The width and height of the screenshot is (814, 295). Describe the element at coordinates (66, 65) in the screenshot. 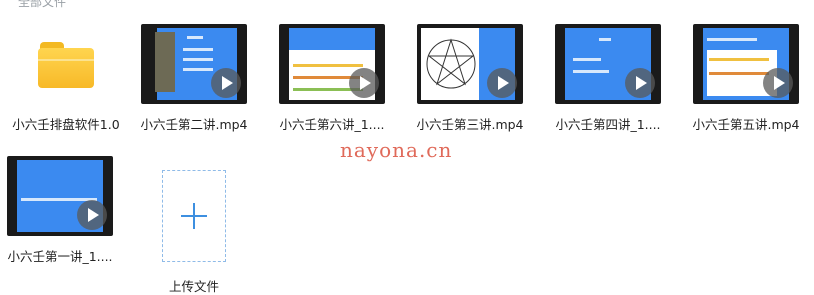

I see `folder-icon` at that location.